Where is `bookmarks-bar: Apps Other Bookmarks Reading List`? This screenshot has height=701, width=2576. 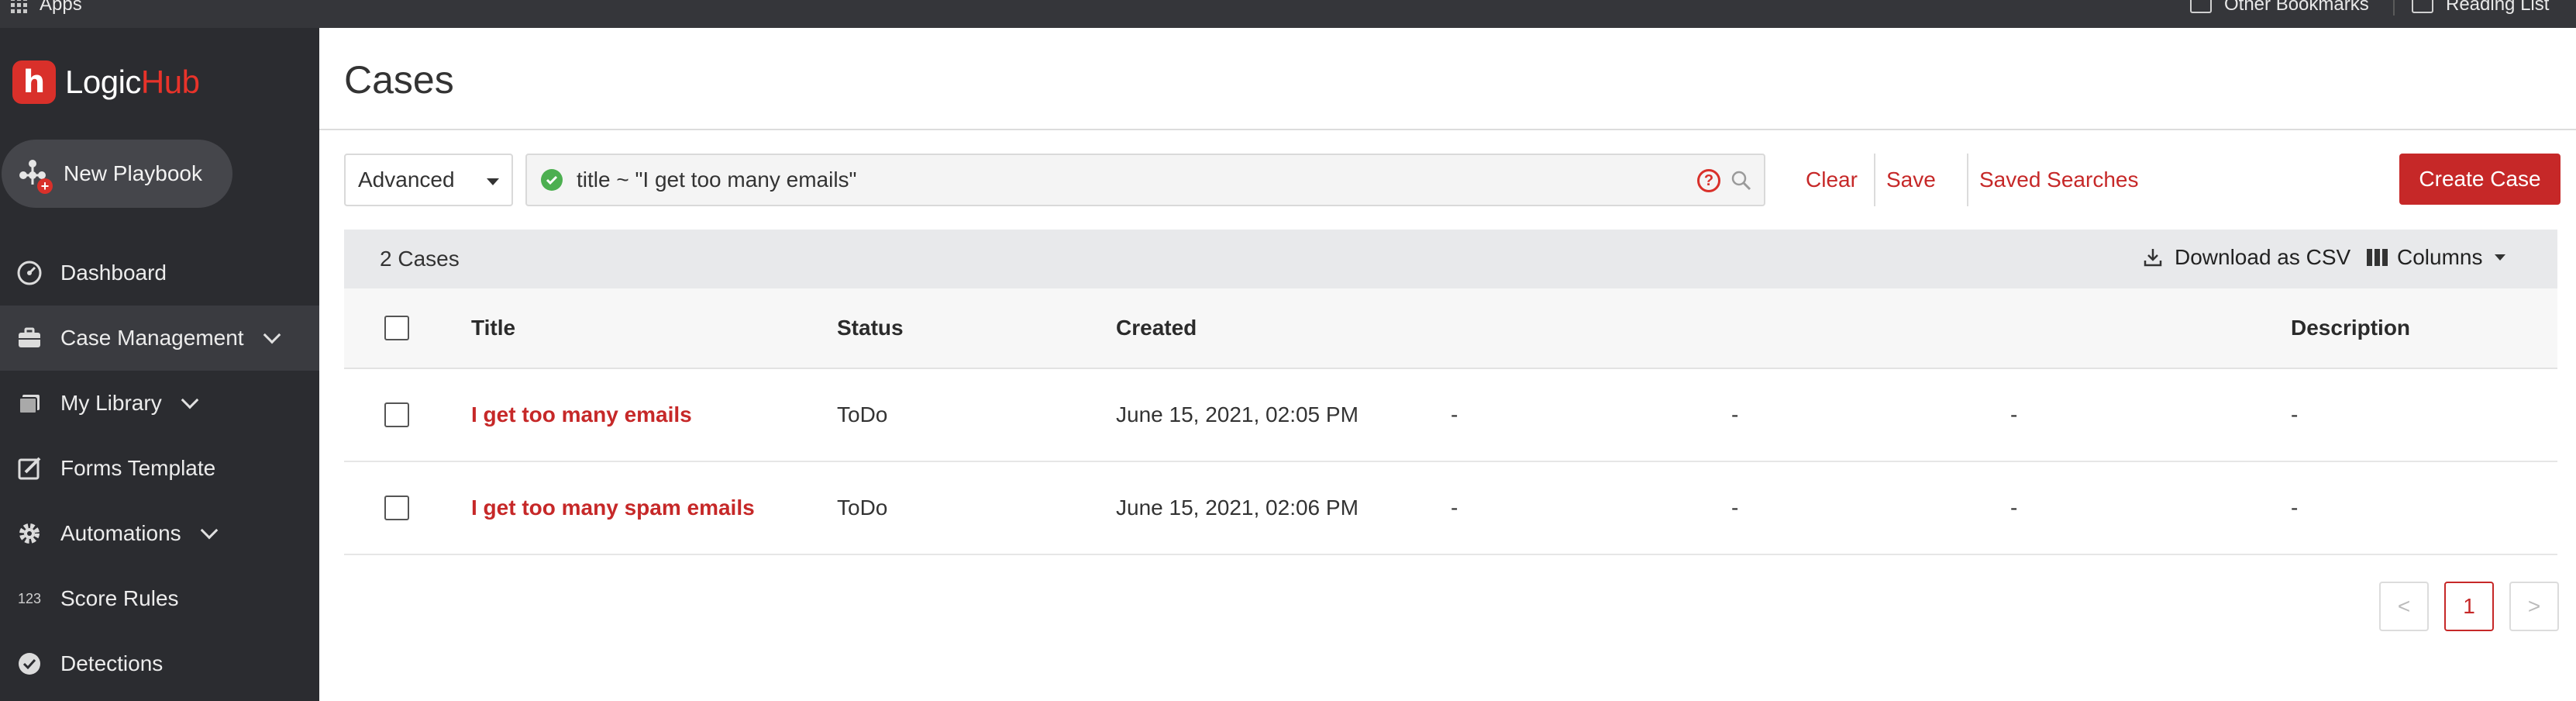
bookmarks-bar: Apps Other Bookmarks Reading List is located at coordinates (1288, 14).